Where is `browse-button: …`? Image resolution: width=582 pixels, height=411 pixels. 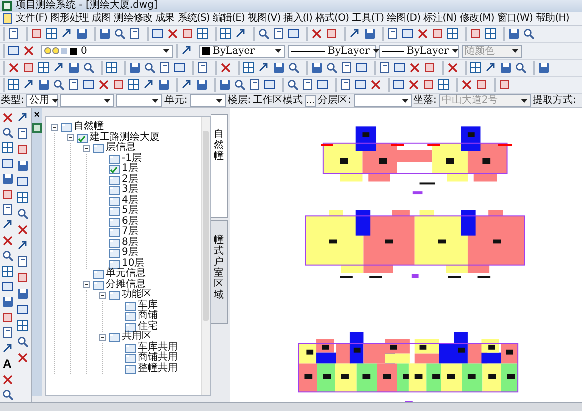 browse-button: … is located at coordinates (310, 100).